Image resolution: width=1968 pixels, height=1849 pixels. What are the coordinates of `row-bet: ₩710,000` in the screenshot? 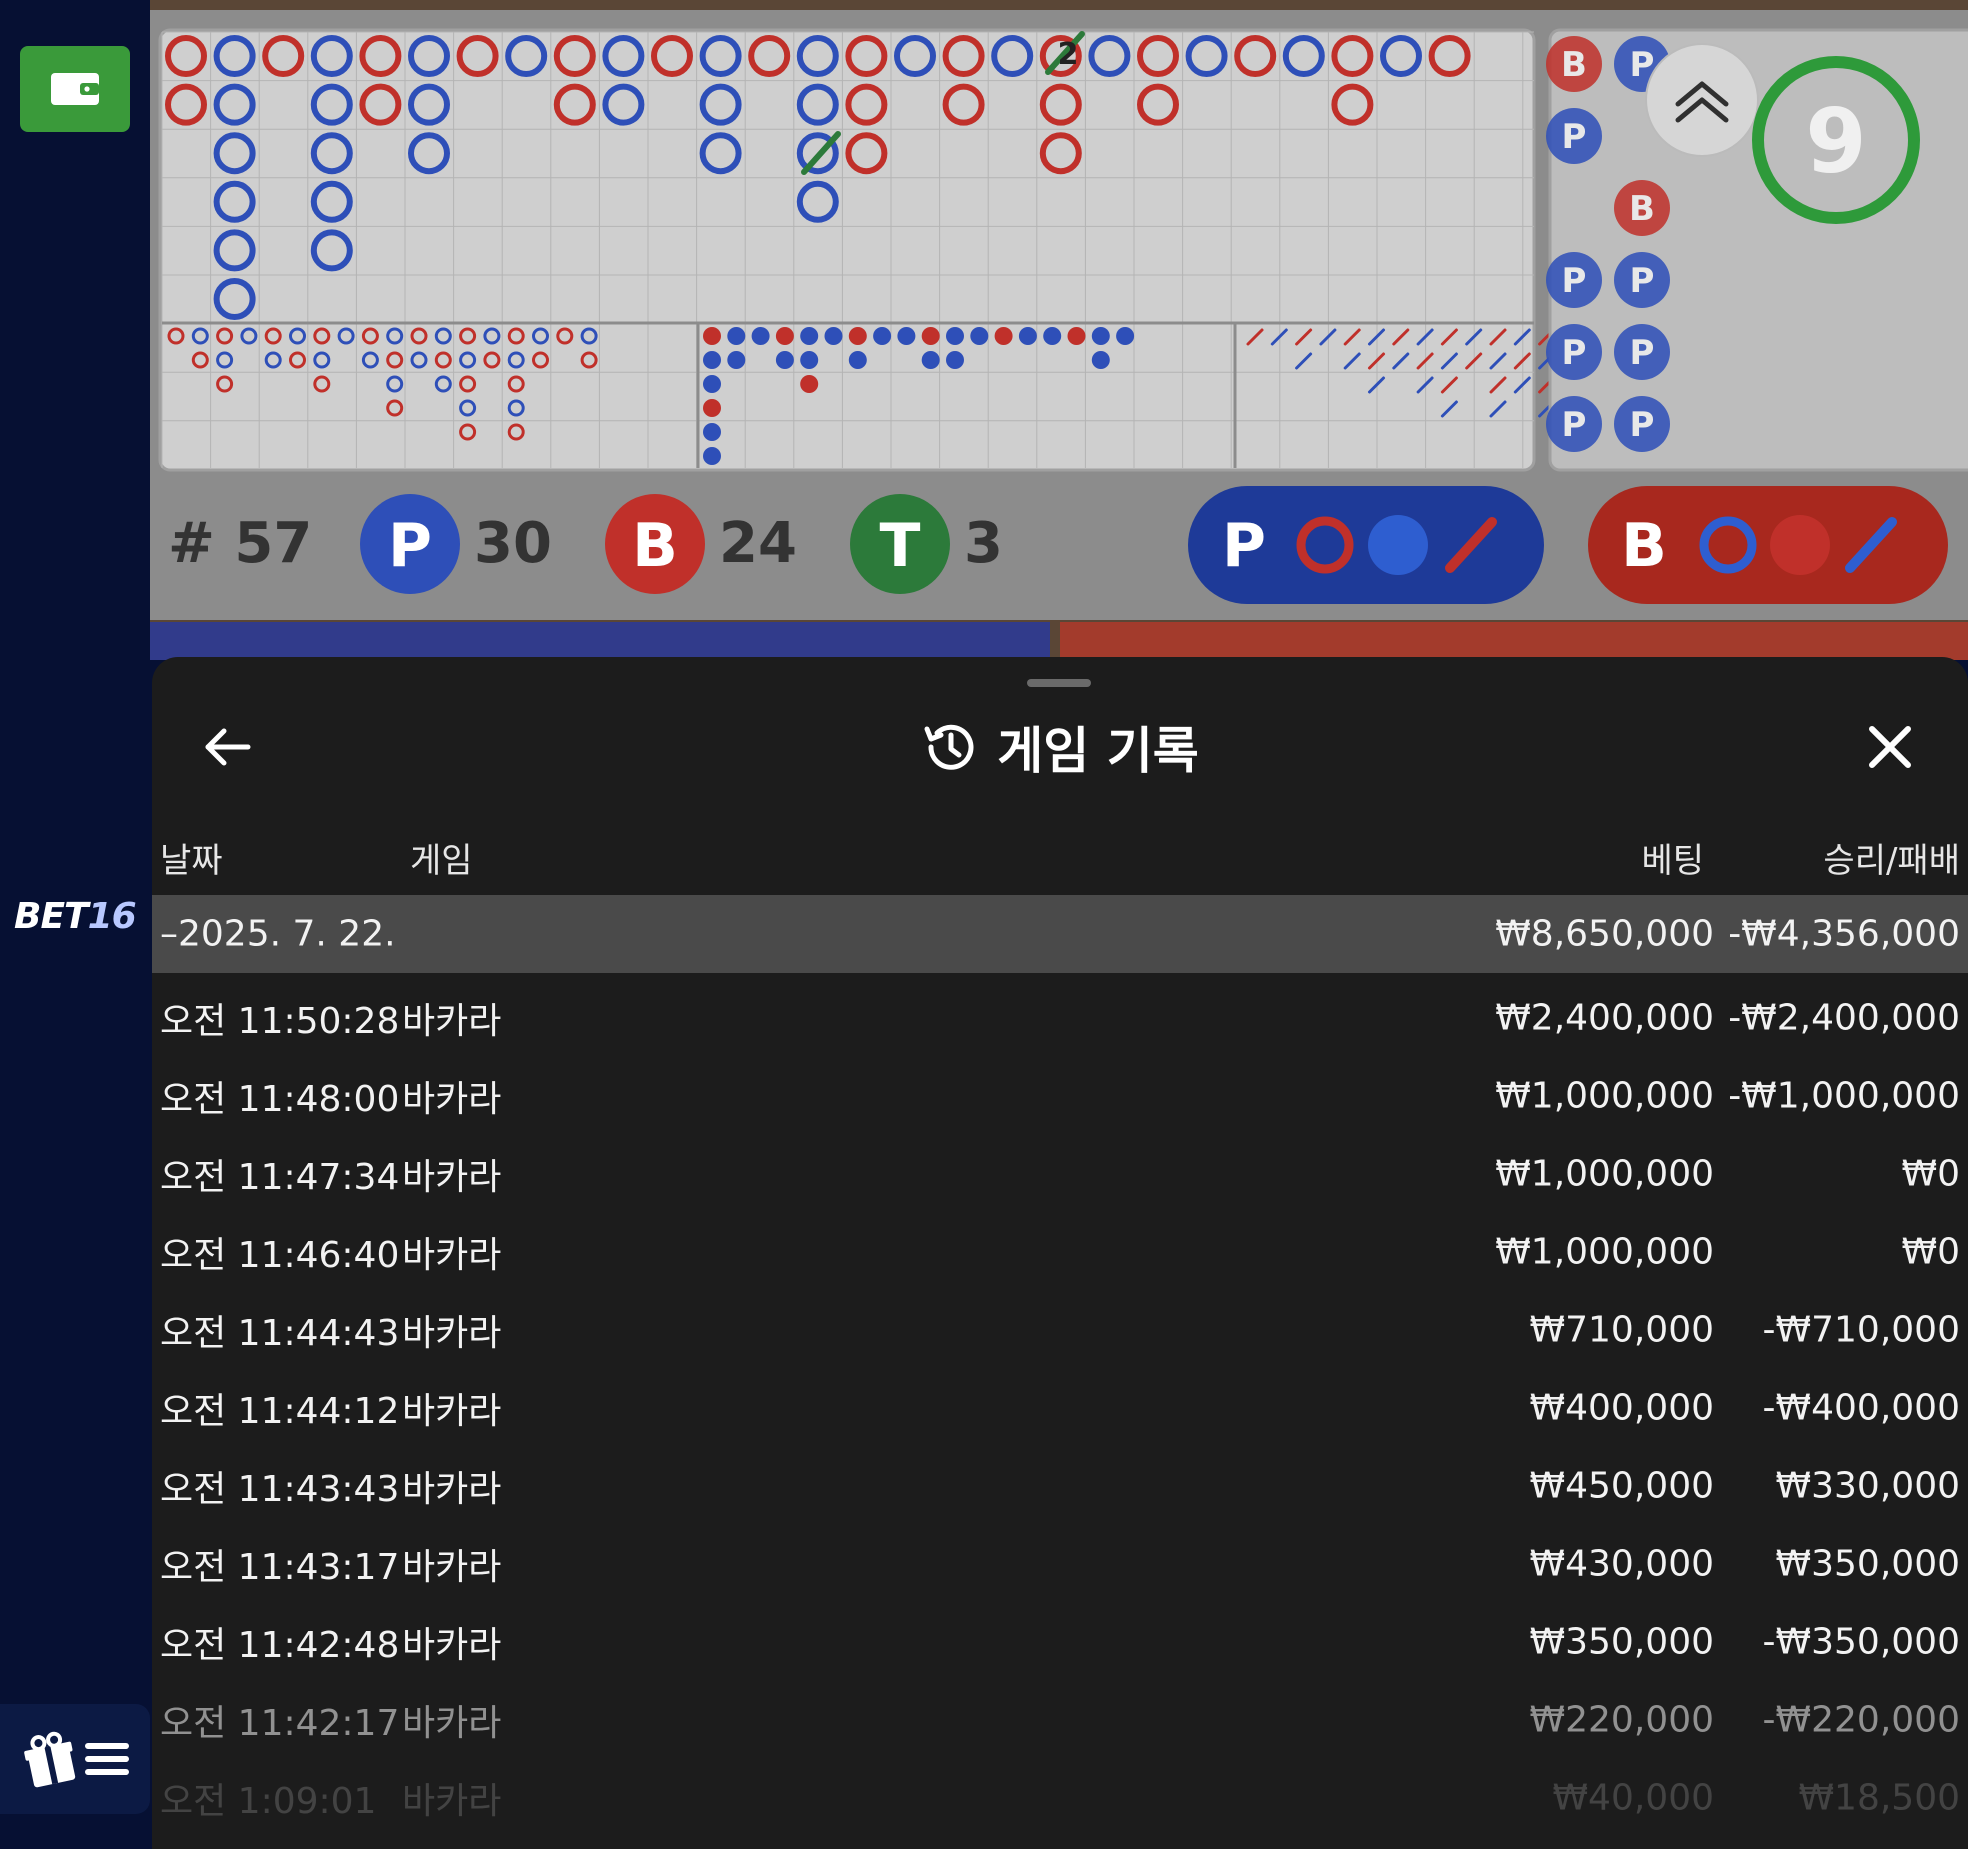 It's located at (1621, 1330).